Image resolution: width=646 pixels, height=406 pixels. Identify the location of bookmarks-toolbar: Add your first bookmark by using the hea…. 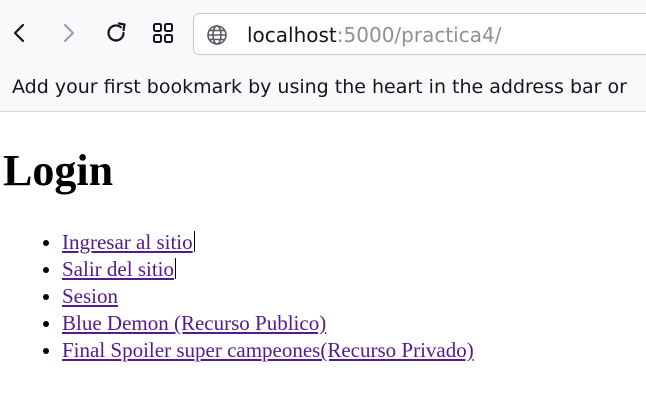
(323, 90).